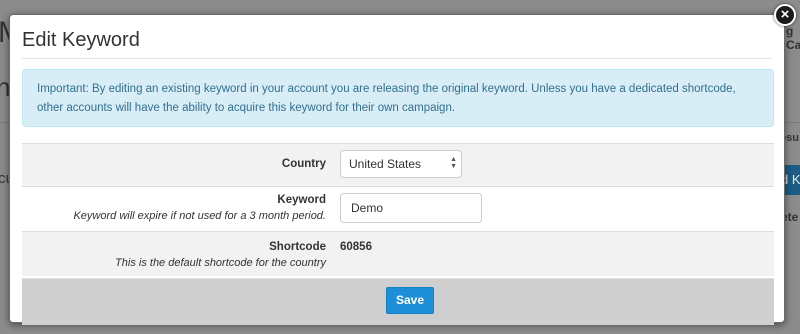  Describe the element at coordinates (410, 300) in the screenshot. I see `save-button: Save` at that location.